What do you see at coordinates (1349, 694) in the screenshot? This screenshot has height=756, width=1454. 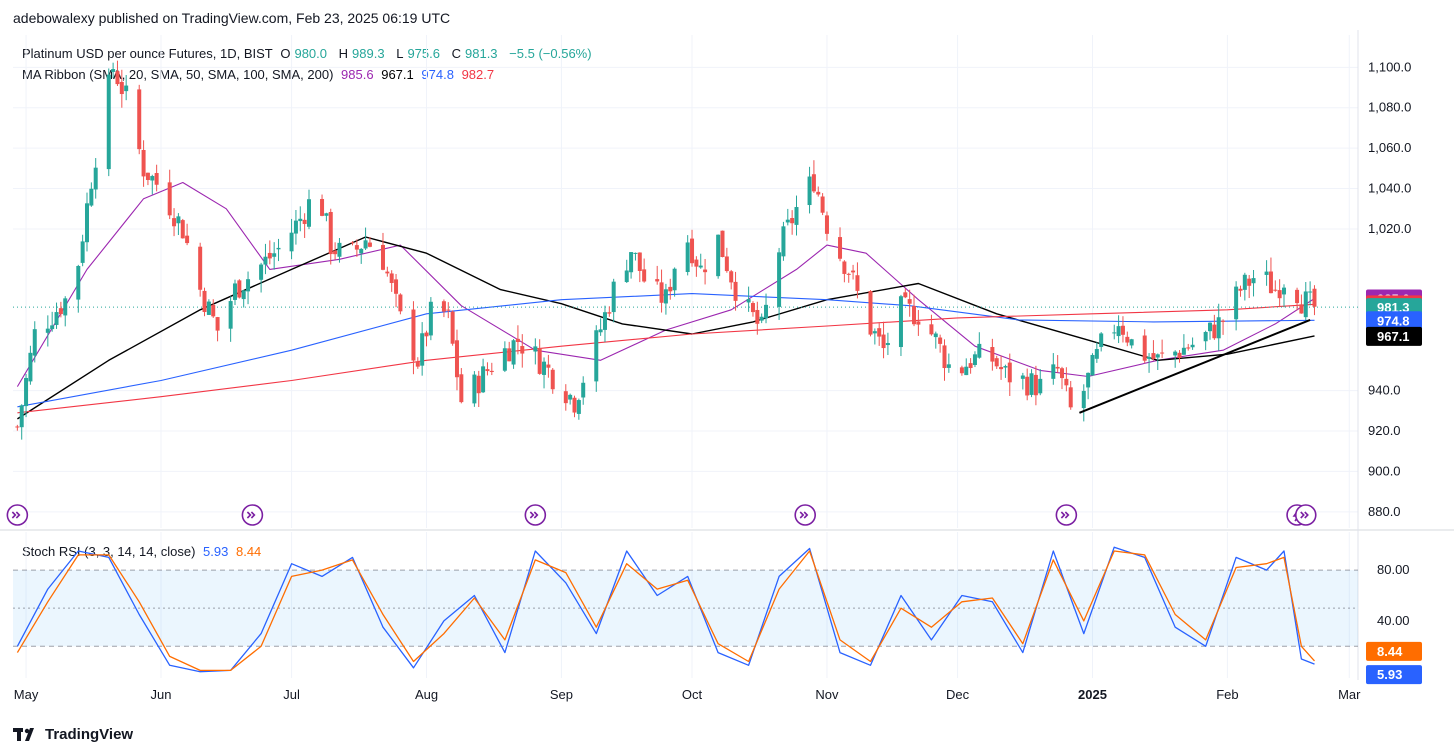 I see `x-tick-label: Mar` at bounding box center [1349, 694].